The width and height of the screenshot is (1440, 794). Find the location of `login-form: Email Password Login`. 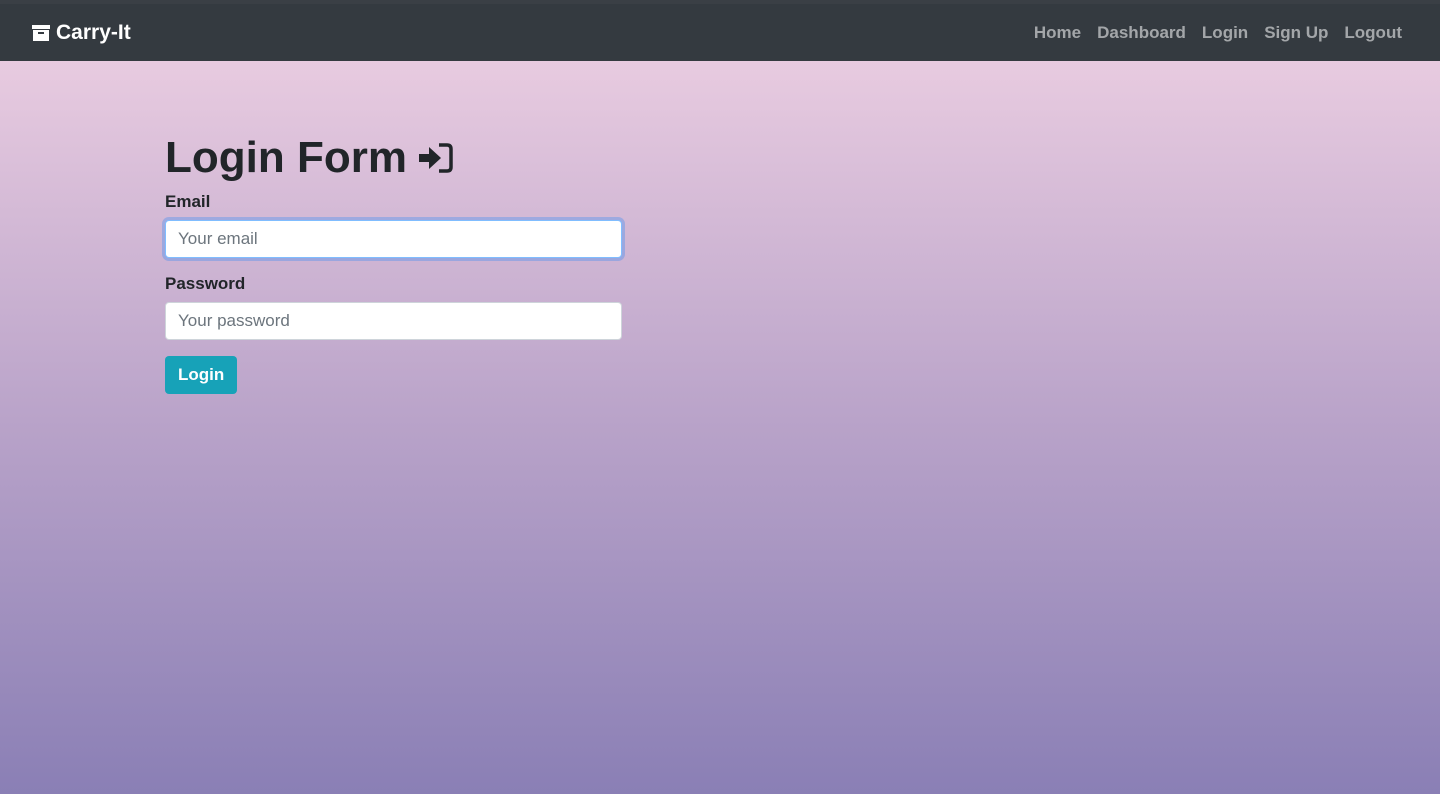

login-form: Email Password Login is located at coordinates (394, 293).